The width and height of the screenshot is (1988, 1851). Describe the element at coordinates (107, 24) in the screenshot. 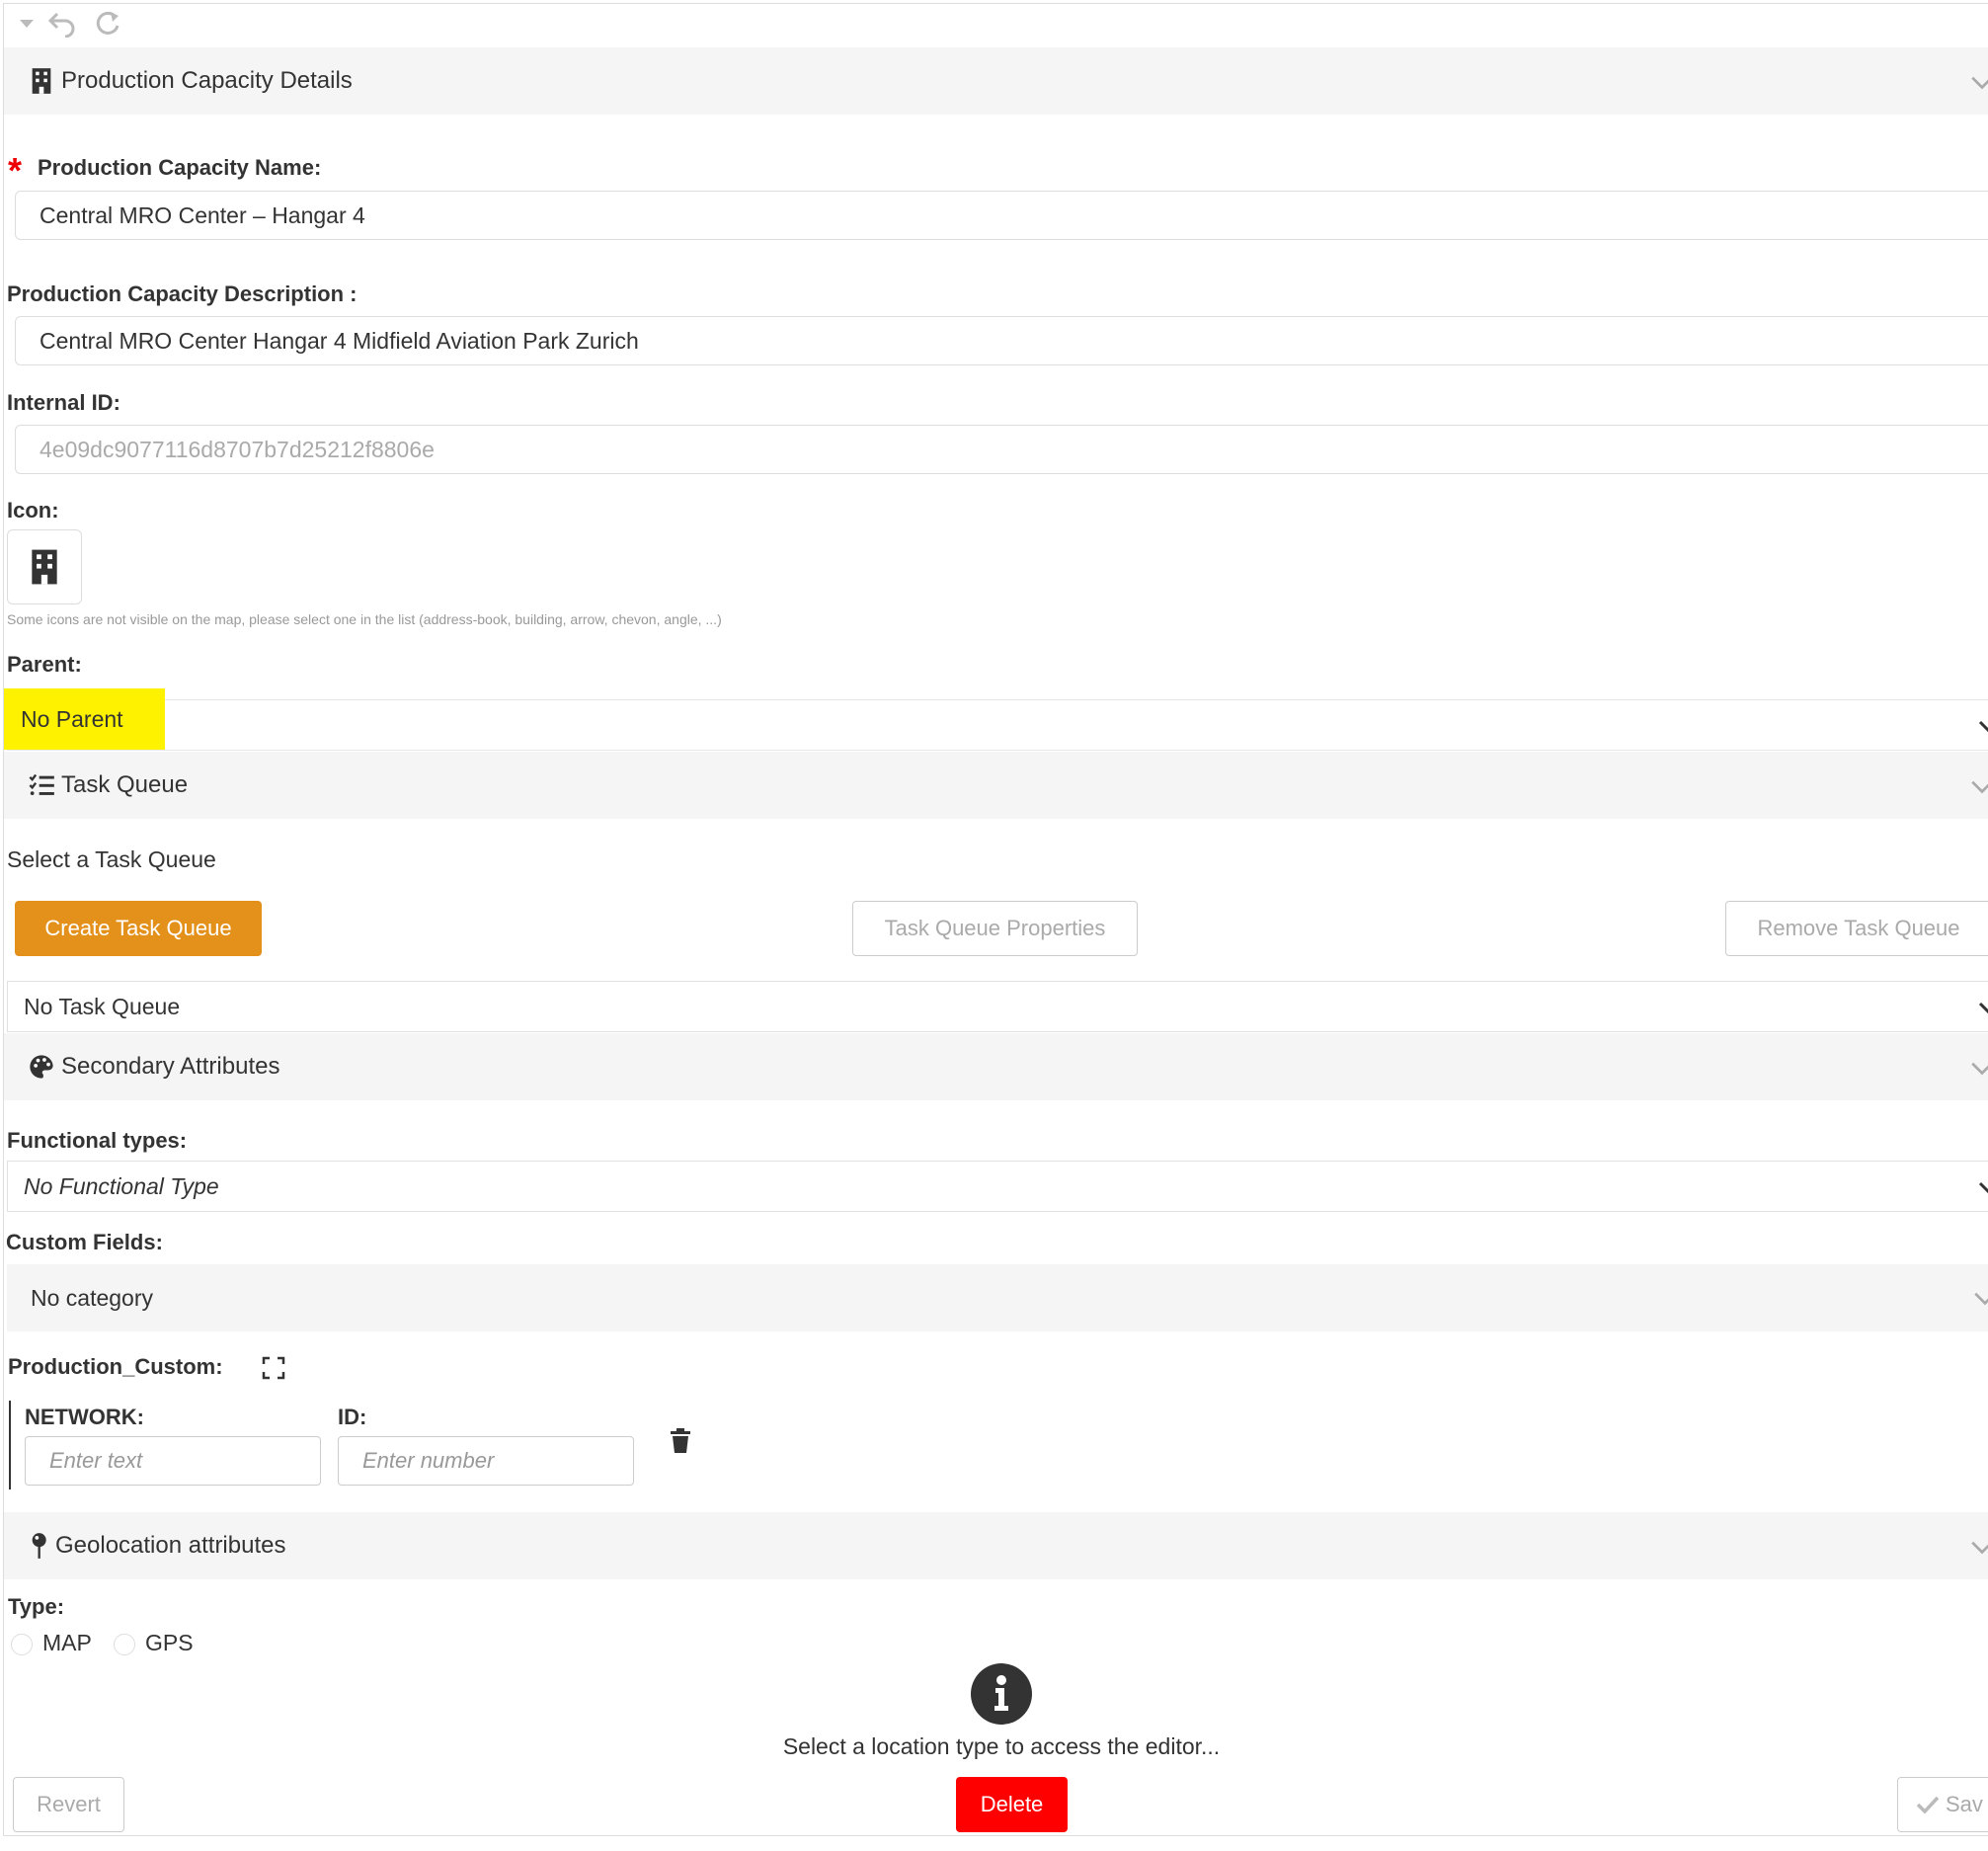

I see `redo-icon` at that location.